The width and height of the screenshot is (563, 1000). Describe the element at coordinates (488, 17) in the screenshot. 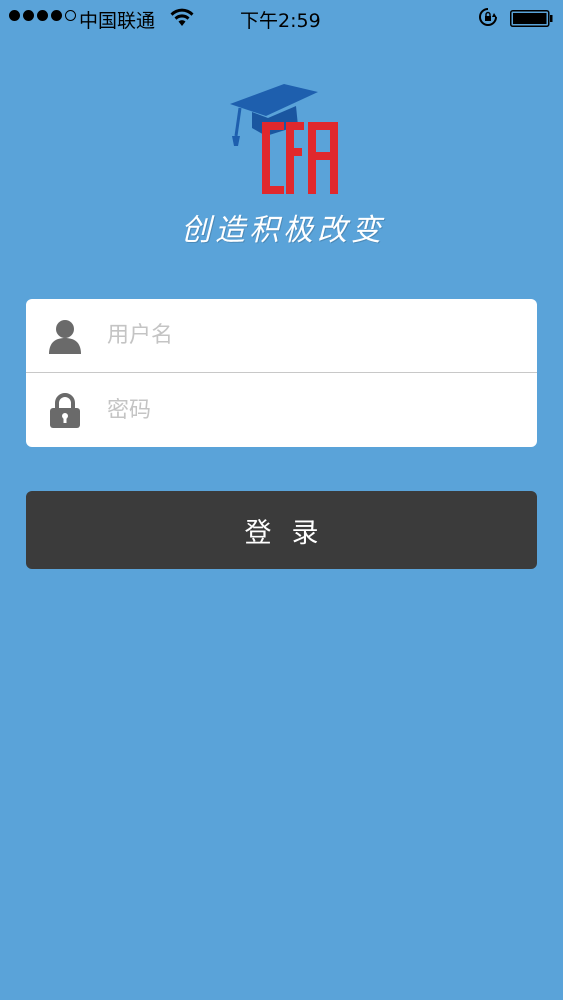

I see `rotation-lock-icon` at that location.